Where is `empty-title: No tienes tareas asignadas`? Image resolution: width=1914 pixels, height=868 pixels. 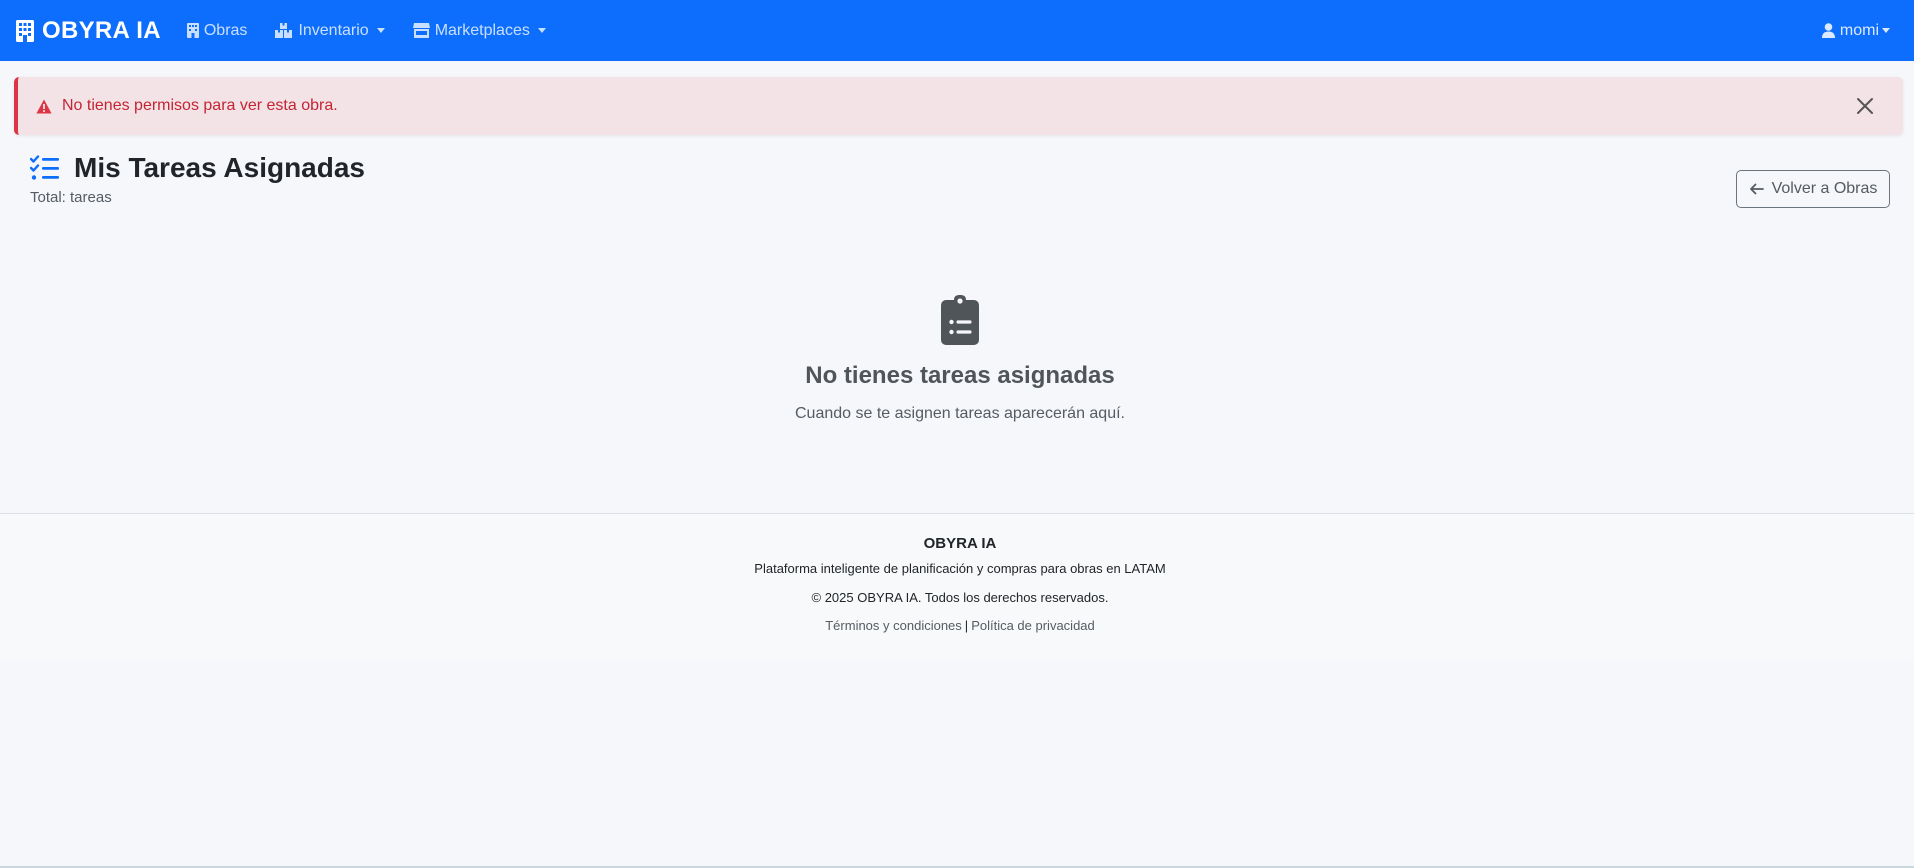
empty-title: No tienes tareas asignadas is located at coordinates (960, 375).